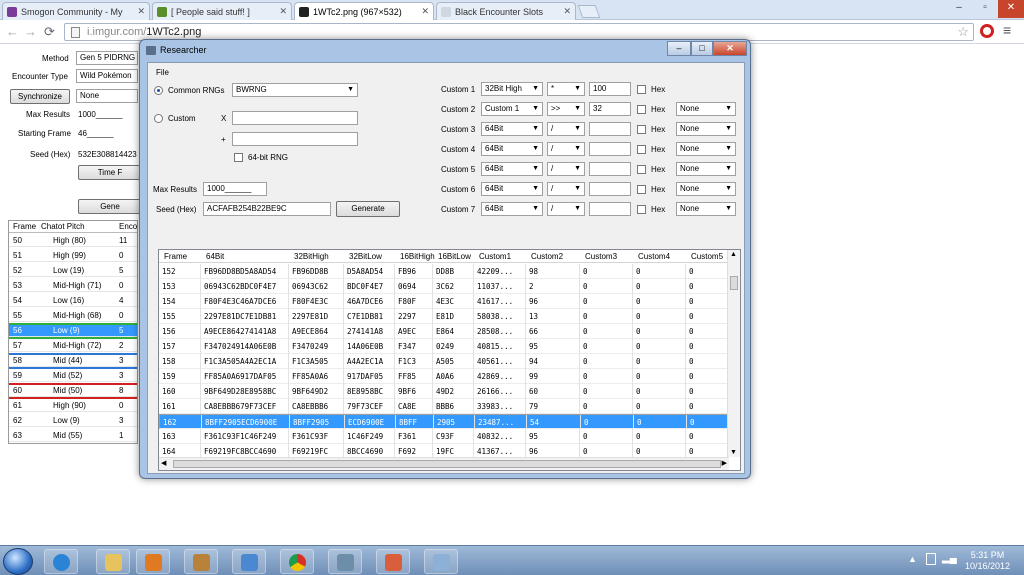 This screenshot has height=575, width=1024. Describe the element at coordinates (73, 286) in the screenshot. I see `table-row: 53 Mid-High (71) 0` at that location.